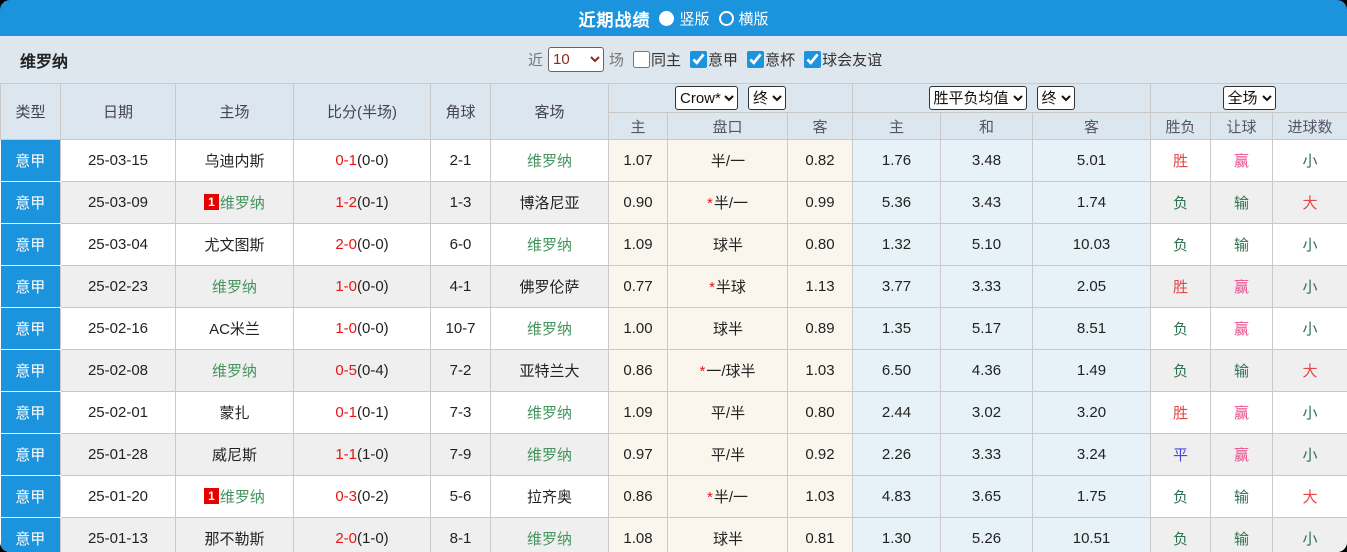 The height and width of the screenshot is (552, 1347). I want to click on odds-home-cell: 0.90, so click(638, 202).